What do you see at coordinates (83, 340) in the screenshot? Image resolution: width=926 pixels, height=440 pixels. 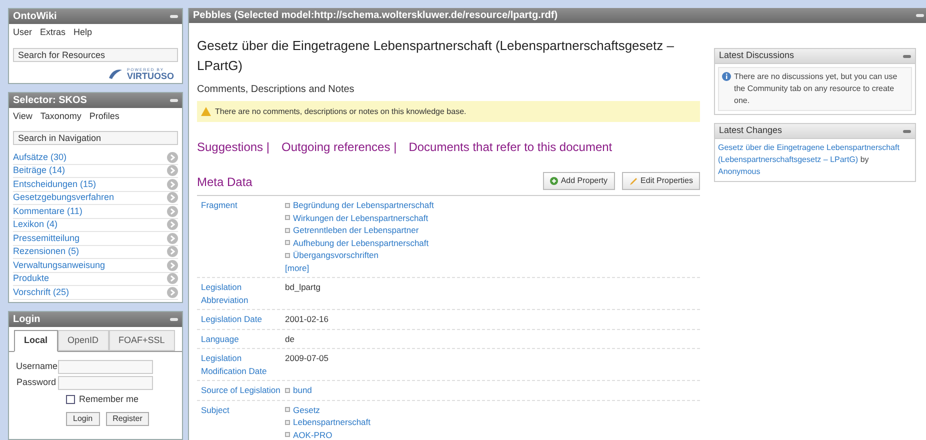 I see `login-tab: OpenID` at bounding box center [83, 340].